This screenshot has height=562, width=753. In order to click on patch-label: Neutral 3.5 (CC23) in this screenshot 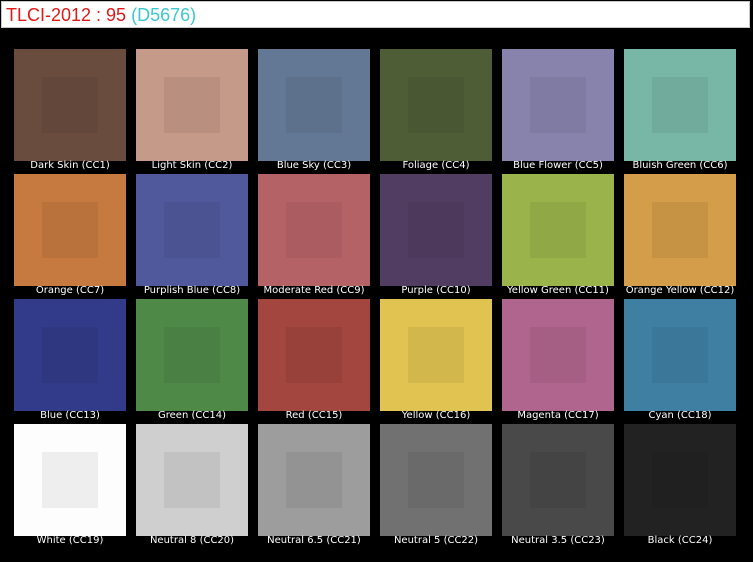, I will do `click(558, 540)`.